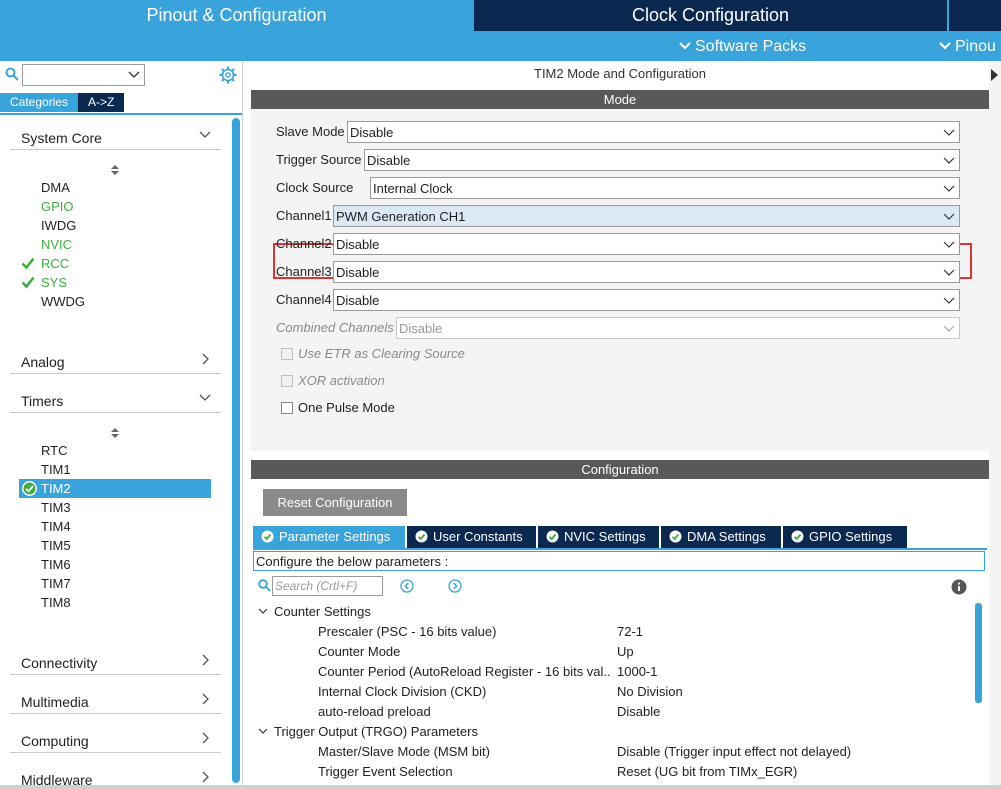 Image resolution: width=1001 pixels, height=789 pixels. I want to click on param-counter-period-value: 1000-1, so click(637, 671).